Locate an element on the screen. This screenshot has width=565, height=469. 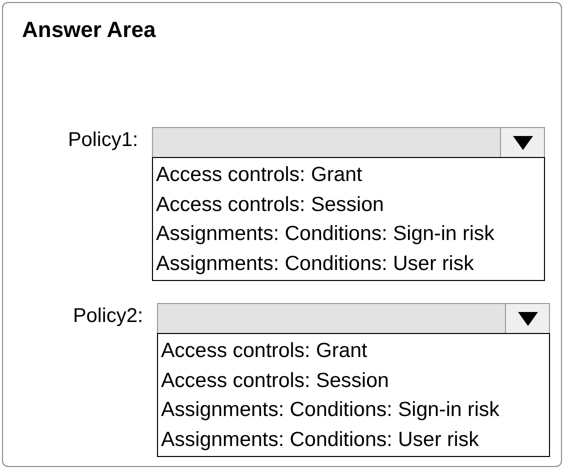
answer-area-title: Answer Area is located at coordinates (89, 30).